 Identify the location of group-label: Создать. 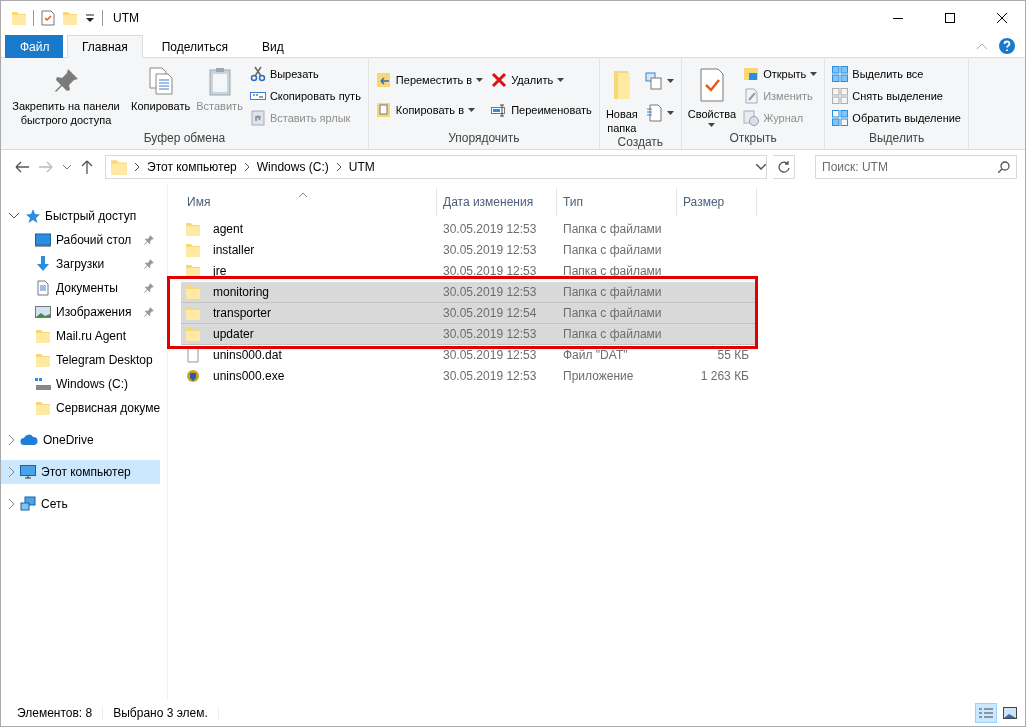
(640, 142).